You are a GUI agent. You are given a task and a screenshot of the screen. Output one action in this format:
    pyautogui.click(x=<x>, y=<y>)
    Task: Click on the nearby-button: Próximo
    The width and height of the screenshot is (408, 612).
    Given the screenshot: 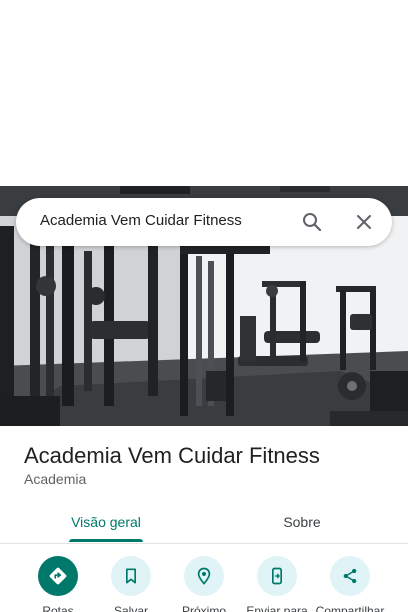 What is the action you would take?
    pyautogui.click(x=204, y=584)
    